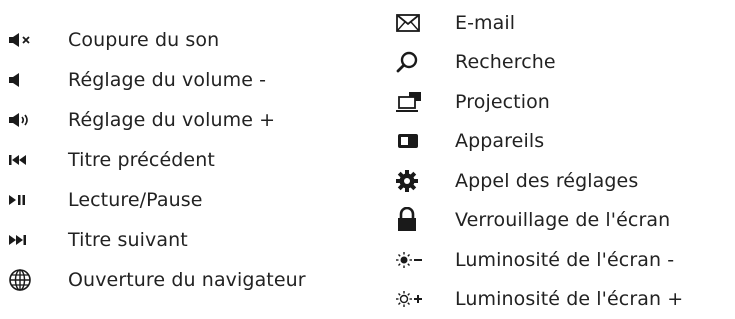  I want to click on next-track-icon, so click(33, 240).